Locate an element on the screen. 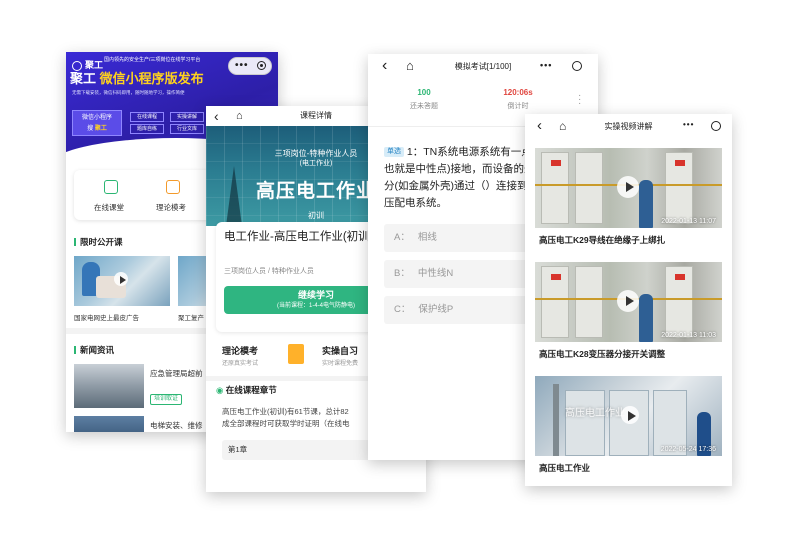  chart-icon is located at coordinates (173, 187).